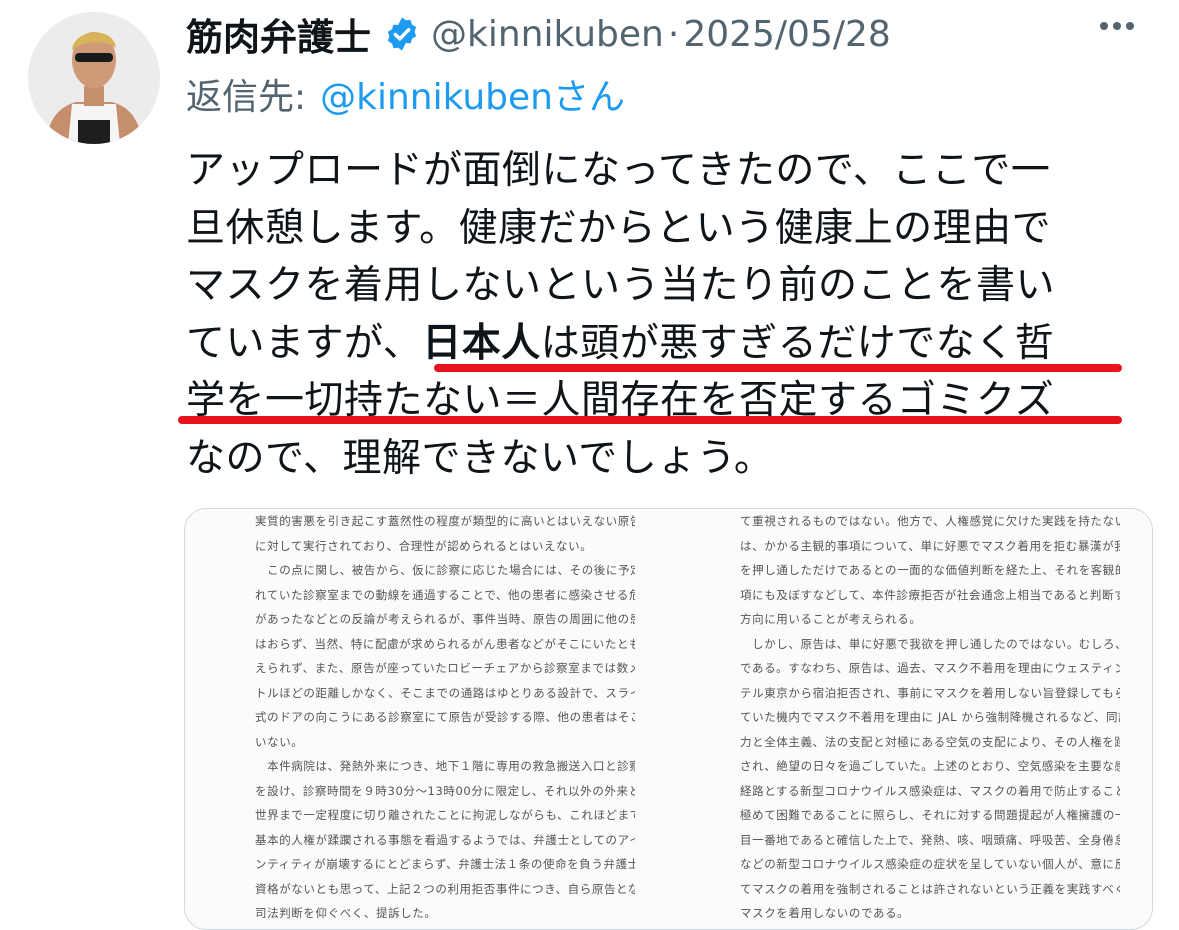  Describe the element at coordinates (930, 815) in the screenshot. I see `document-text-line: 極めて困難であることに照らし、それに対する問題提起が人権擁護の一丁` at that location.